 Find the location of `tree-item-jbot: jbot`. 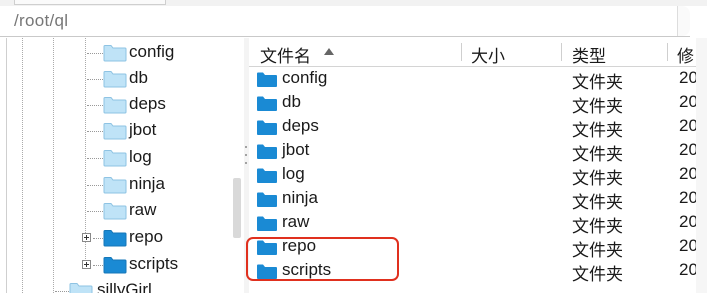

tree-item-jbot: jbot is located at coordinates (125, 131).